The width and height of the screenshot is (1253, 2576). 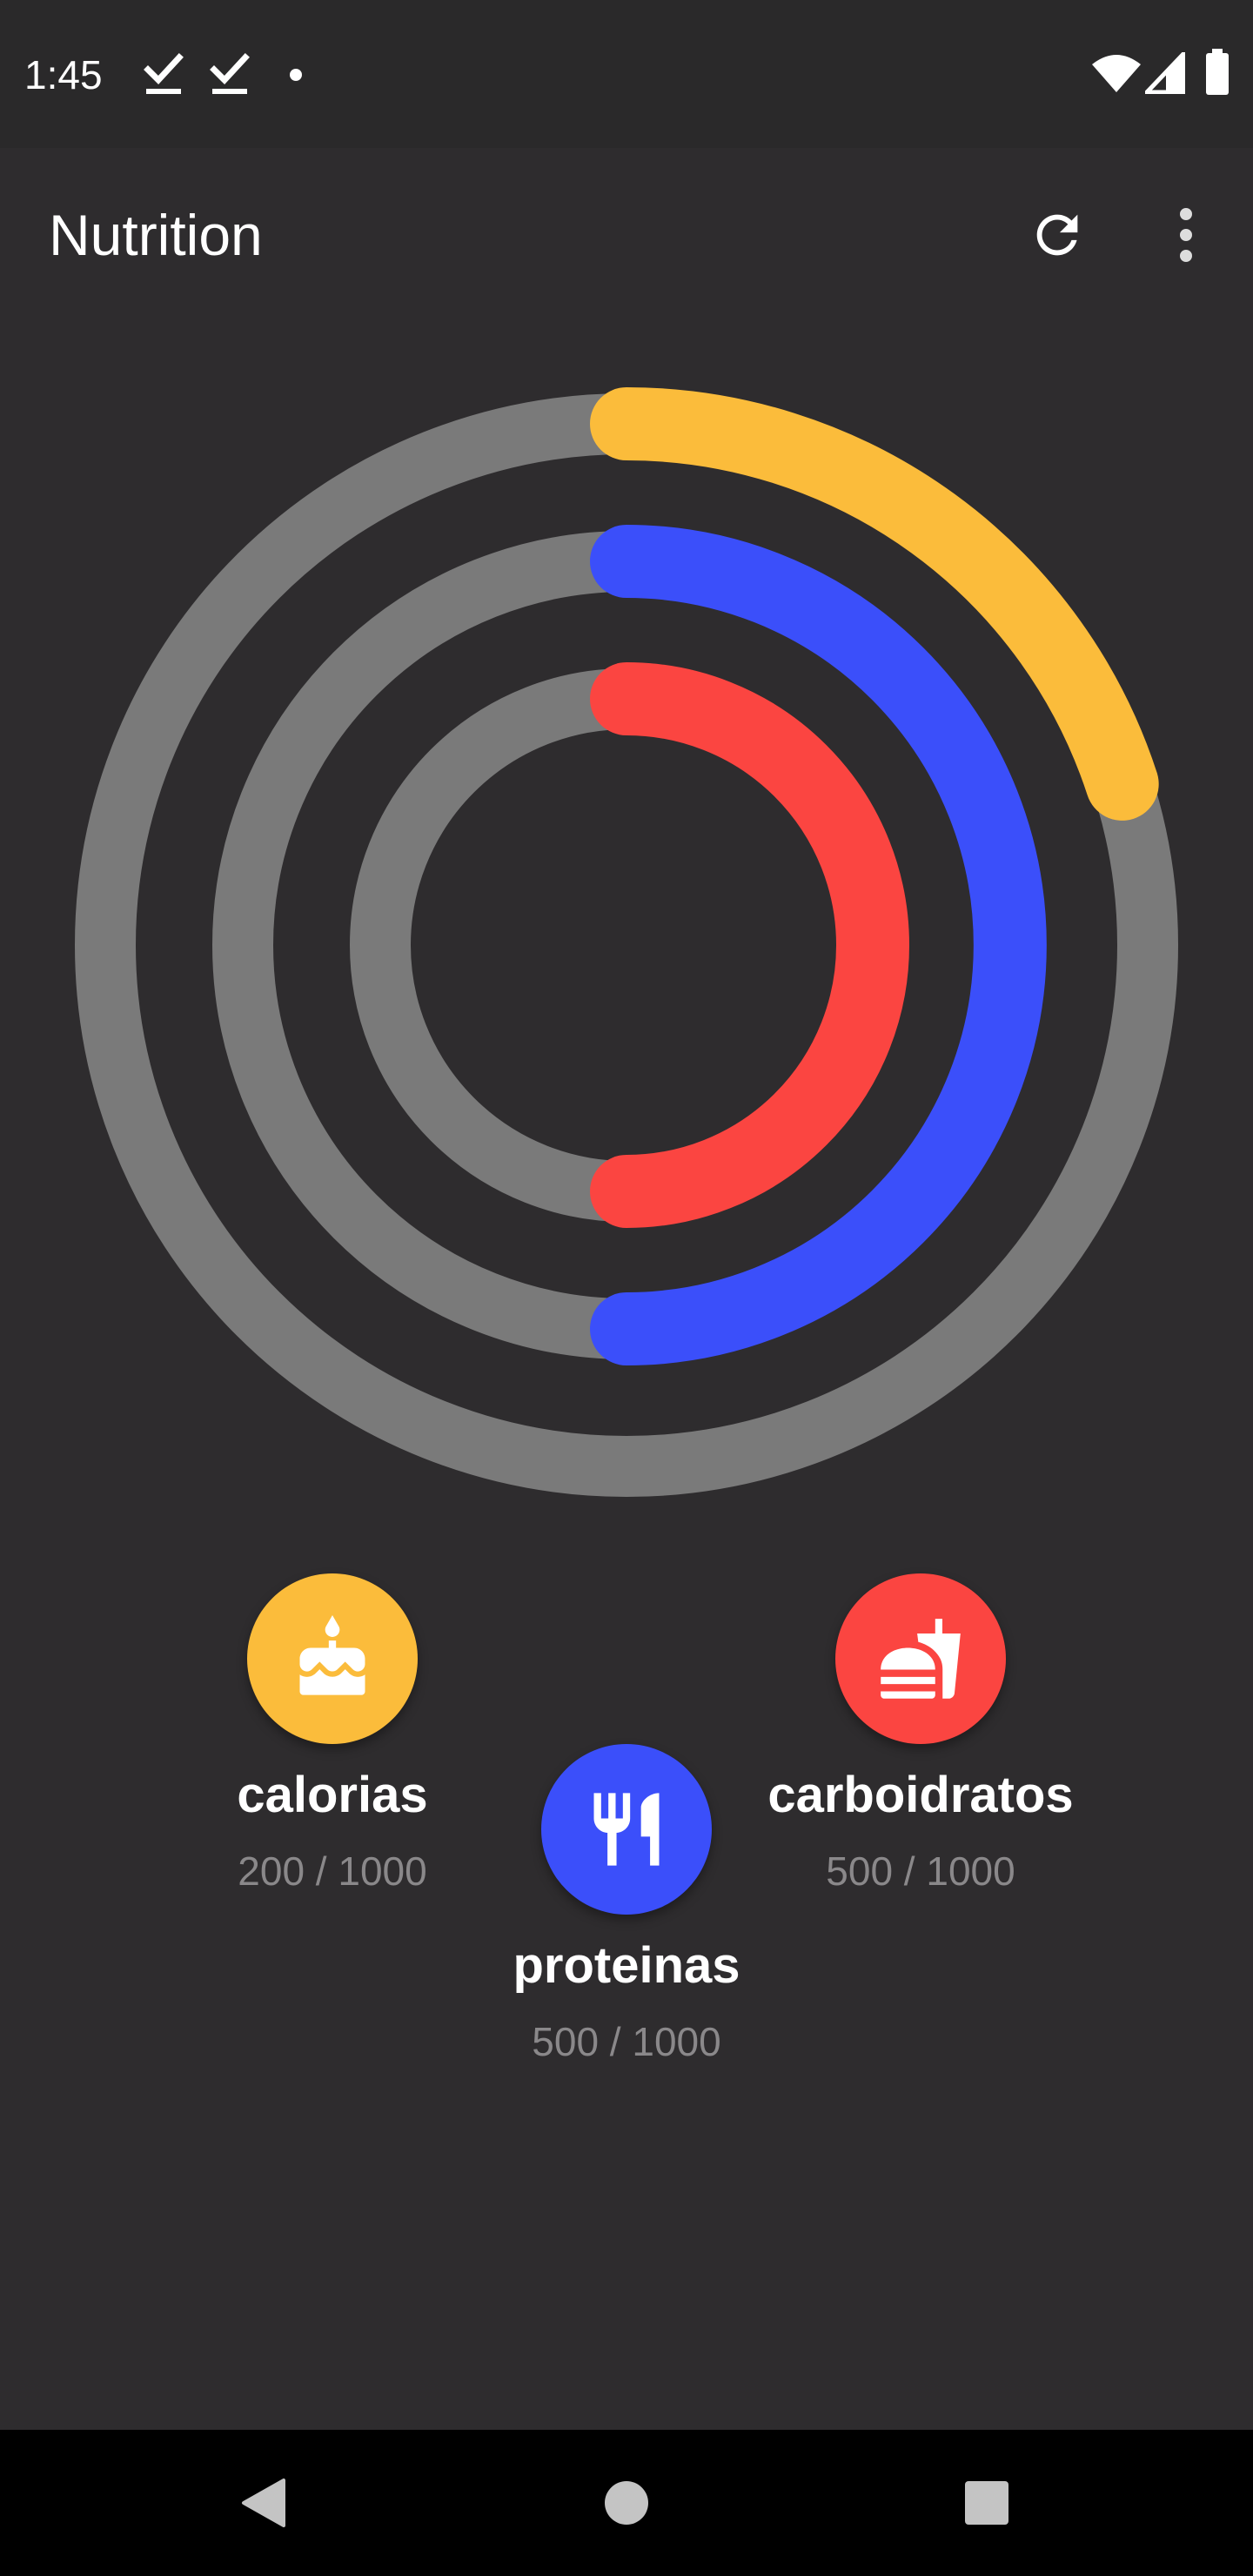 What do you see at coordinates (626, 74) in the screenshot?
I see `status-bar: 1:45` at bounding box center [626, 74].